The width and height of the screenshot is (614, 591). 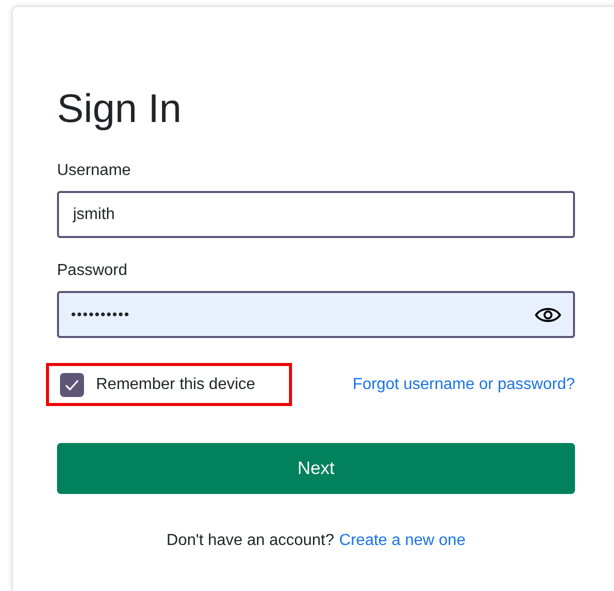 I want to click on remember-label: Remember this device, so click(x=176, y=384).